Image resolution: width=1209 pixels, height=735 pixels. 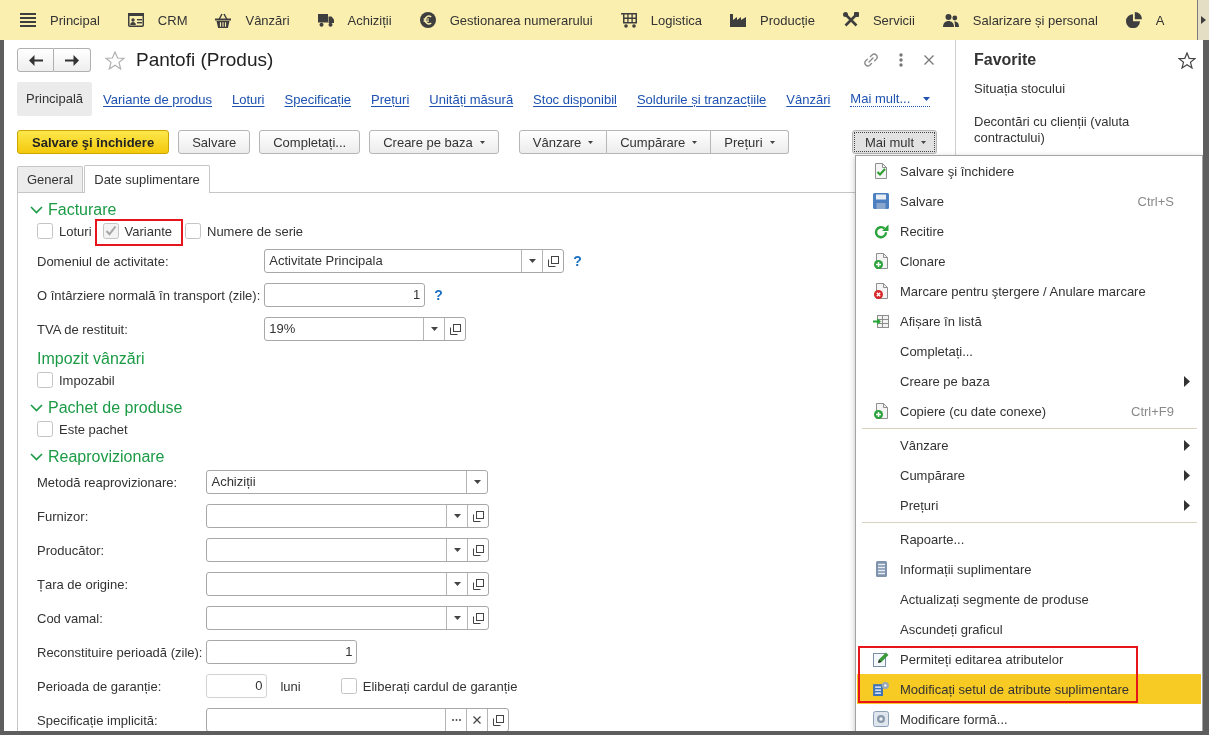 I want to click on module-link: Gestionarea numerarului, so click(x=506, y=20).